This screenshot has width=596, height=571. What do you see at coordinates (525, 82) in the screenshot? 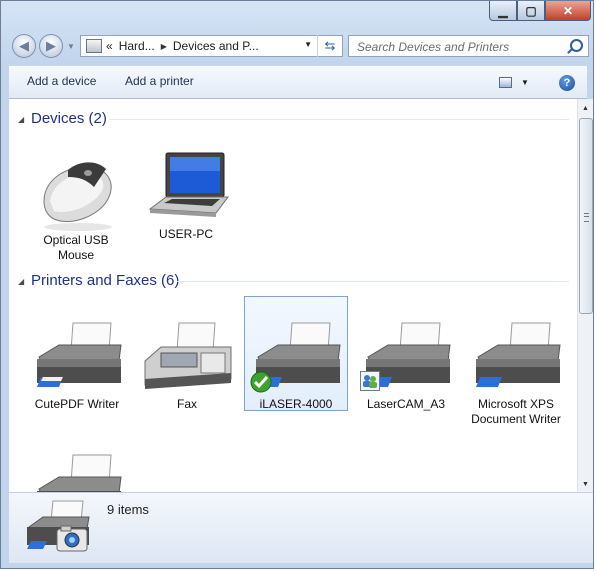
I see `view-options-dropdown-icon: ▼` at bounding box center [525, 82].